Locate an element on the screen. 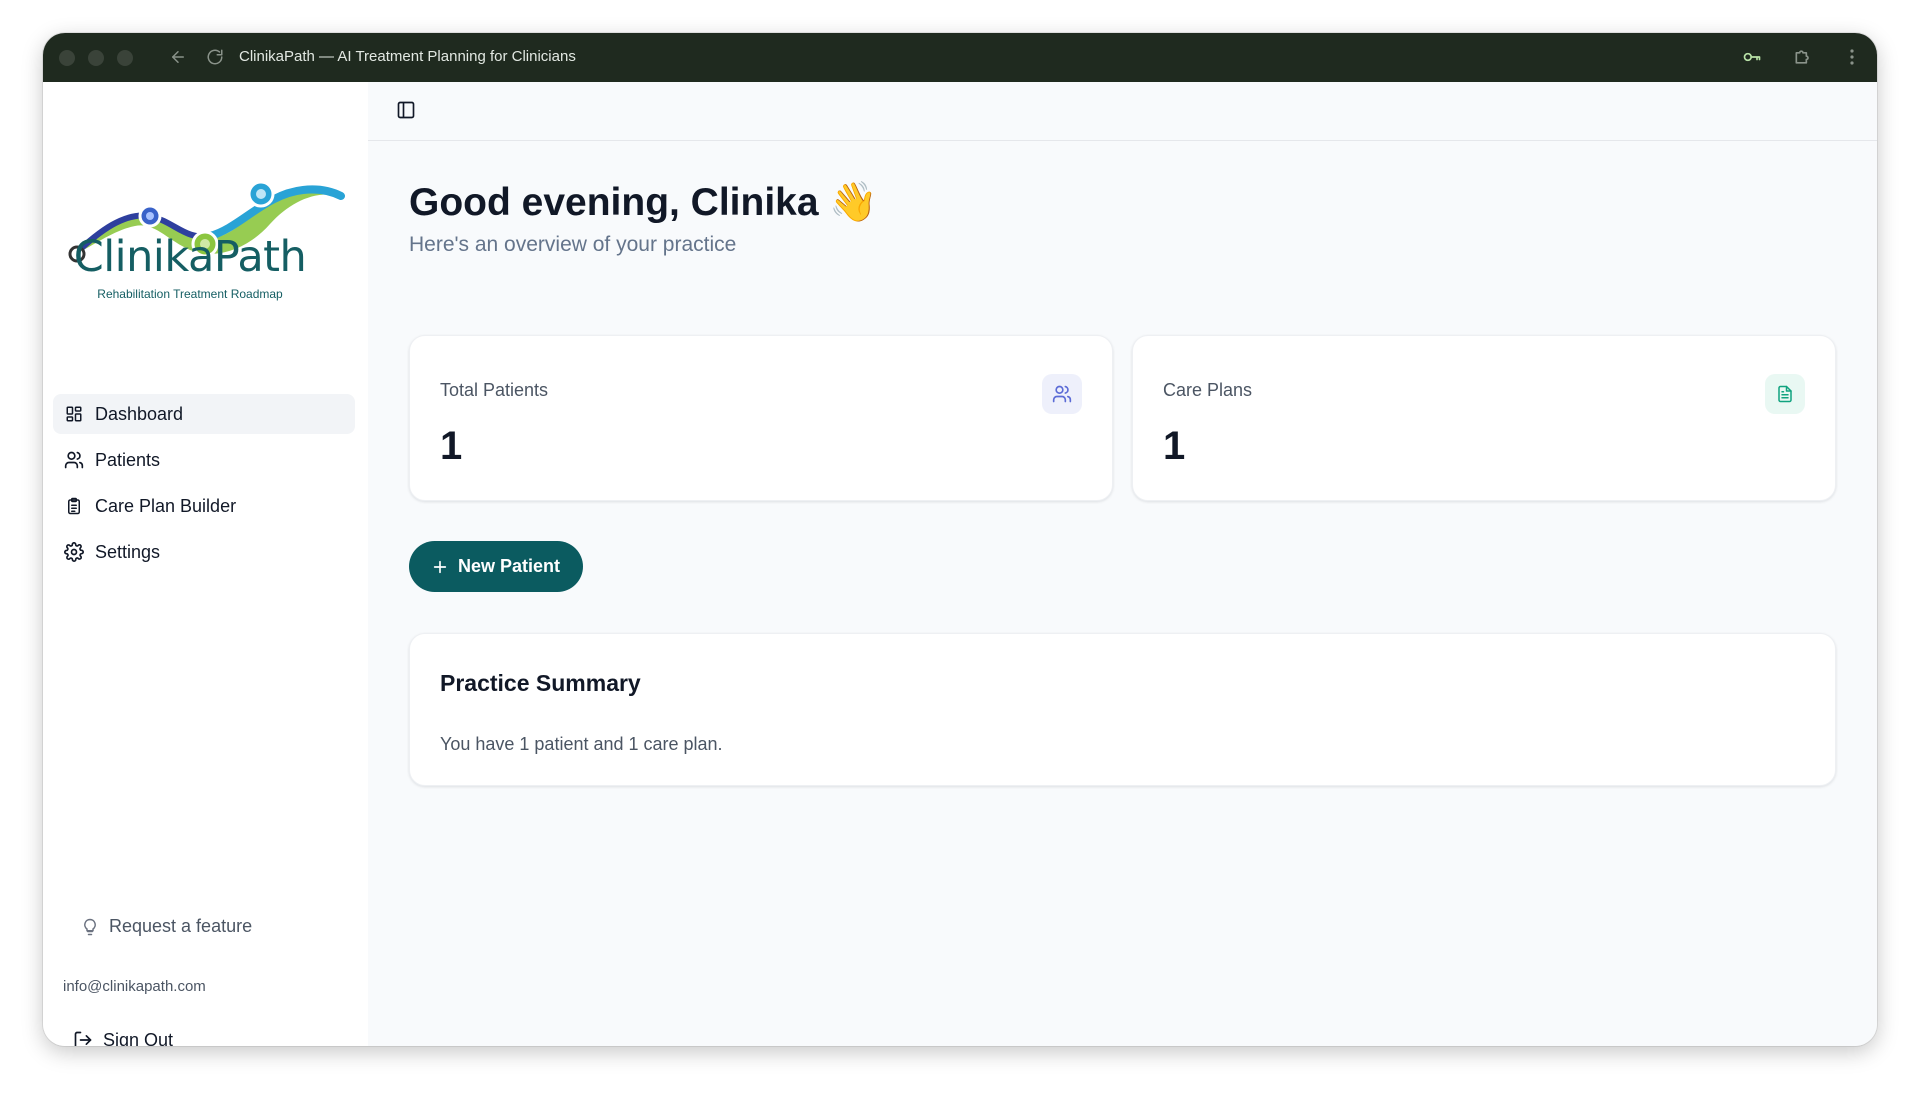  sign-out-button: Sign Out is located at coordinates (123, 1033).